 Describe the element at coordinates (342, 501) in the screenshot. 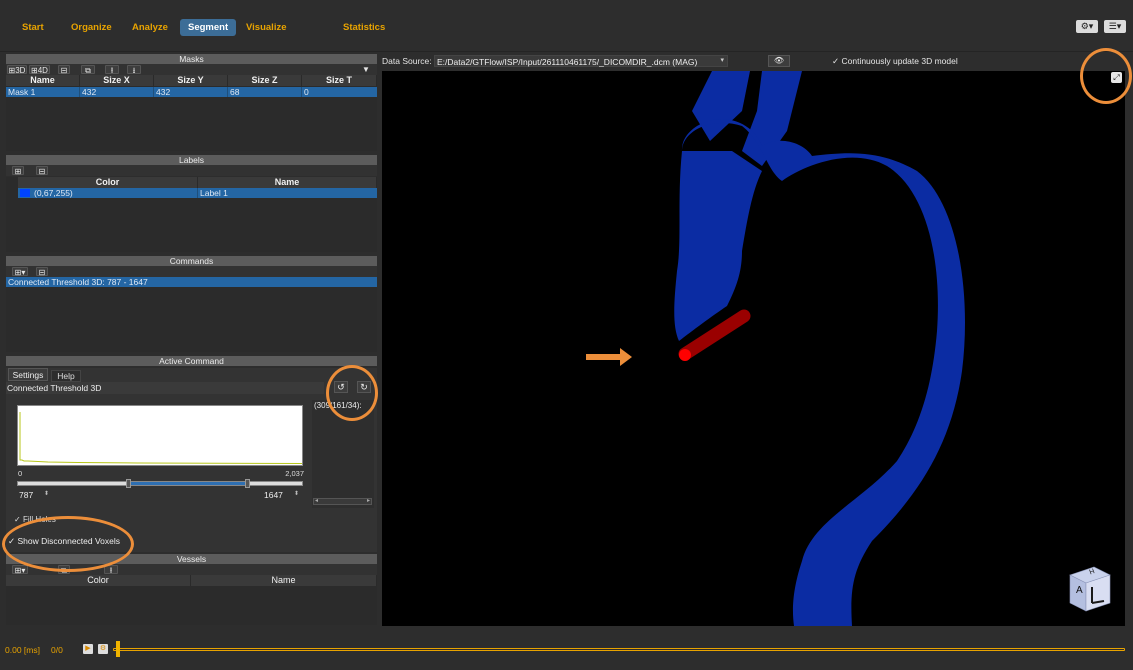

I see `seed-list-scrollbar: ◂ ▸` at that location.